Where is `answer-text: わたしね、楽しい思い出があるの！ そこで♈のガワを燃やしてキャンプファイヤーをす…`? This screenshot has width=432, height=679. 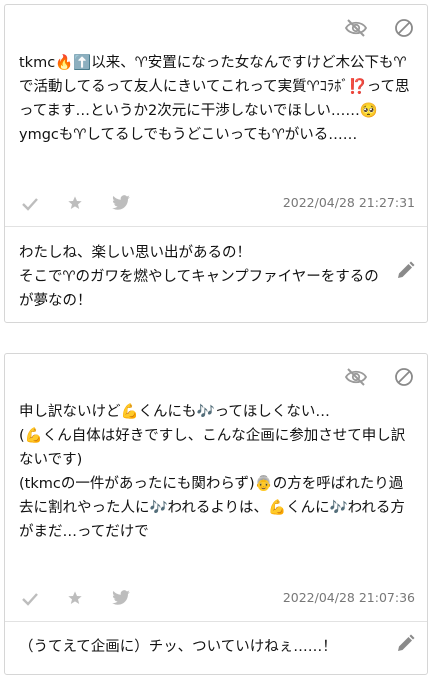 answer-text: わたしね、楽しい思い出があるの！ そこで♈のガワを燃やしてキャンプファイヤーをす… is located at coordinates (199, 277).